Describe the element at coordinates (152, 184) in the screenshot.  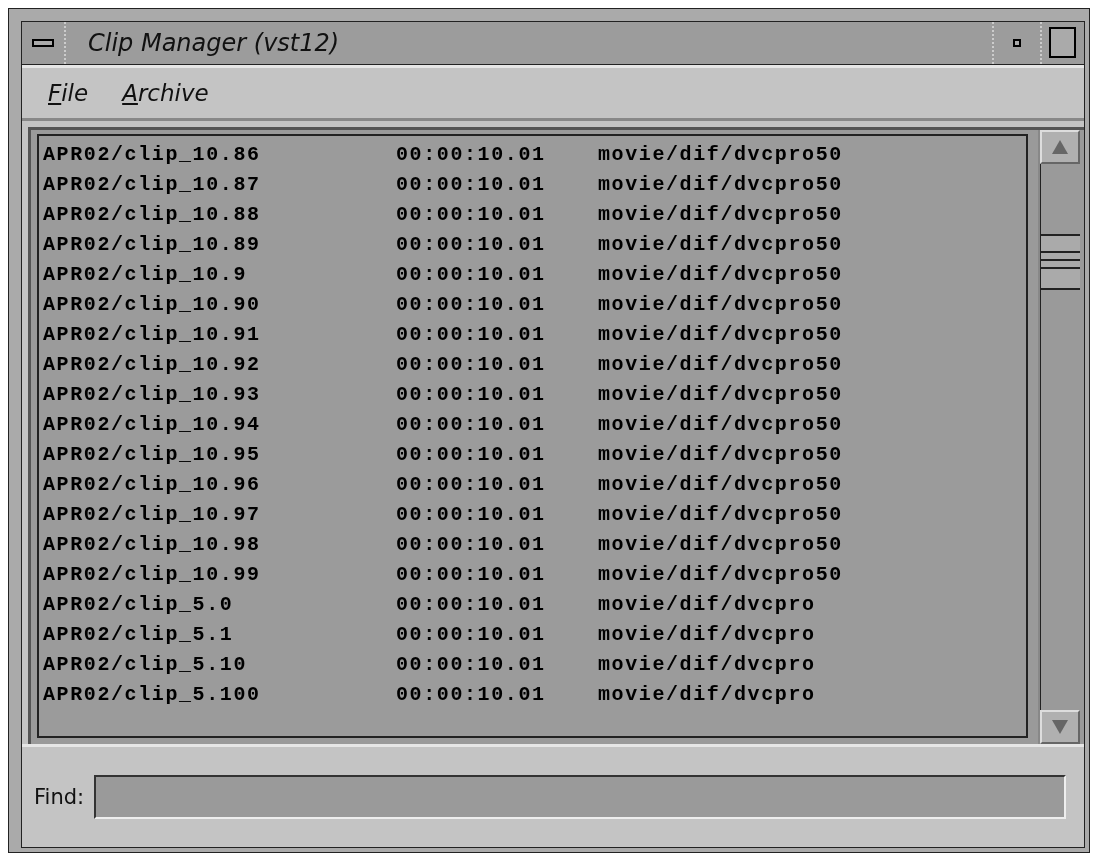
I see `clip-name: APR02/clip_10.87` at that location.